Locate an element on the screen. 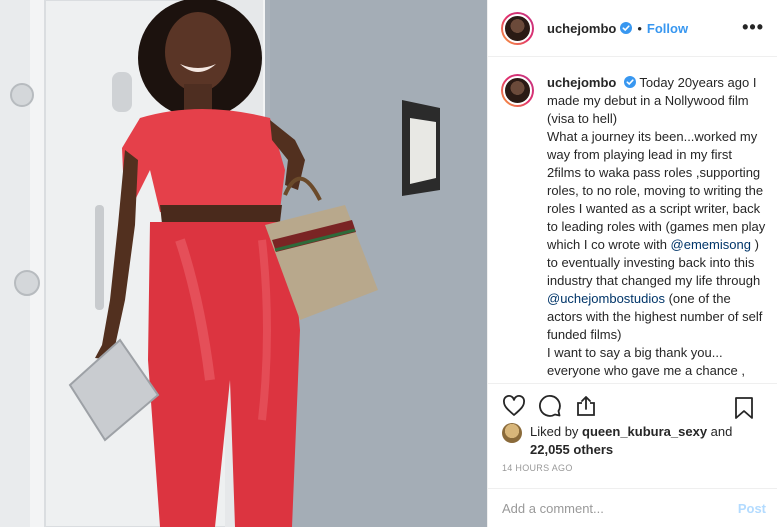 This screenshot has width=777, height=527. caption-username: uchejombo is located at coordinates (581, 82).